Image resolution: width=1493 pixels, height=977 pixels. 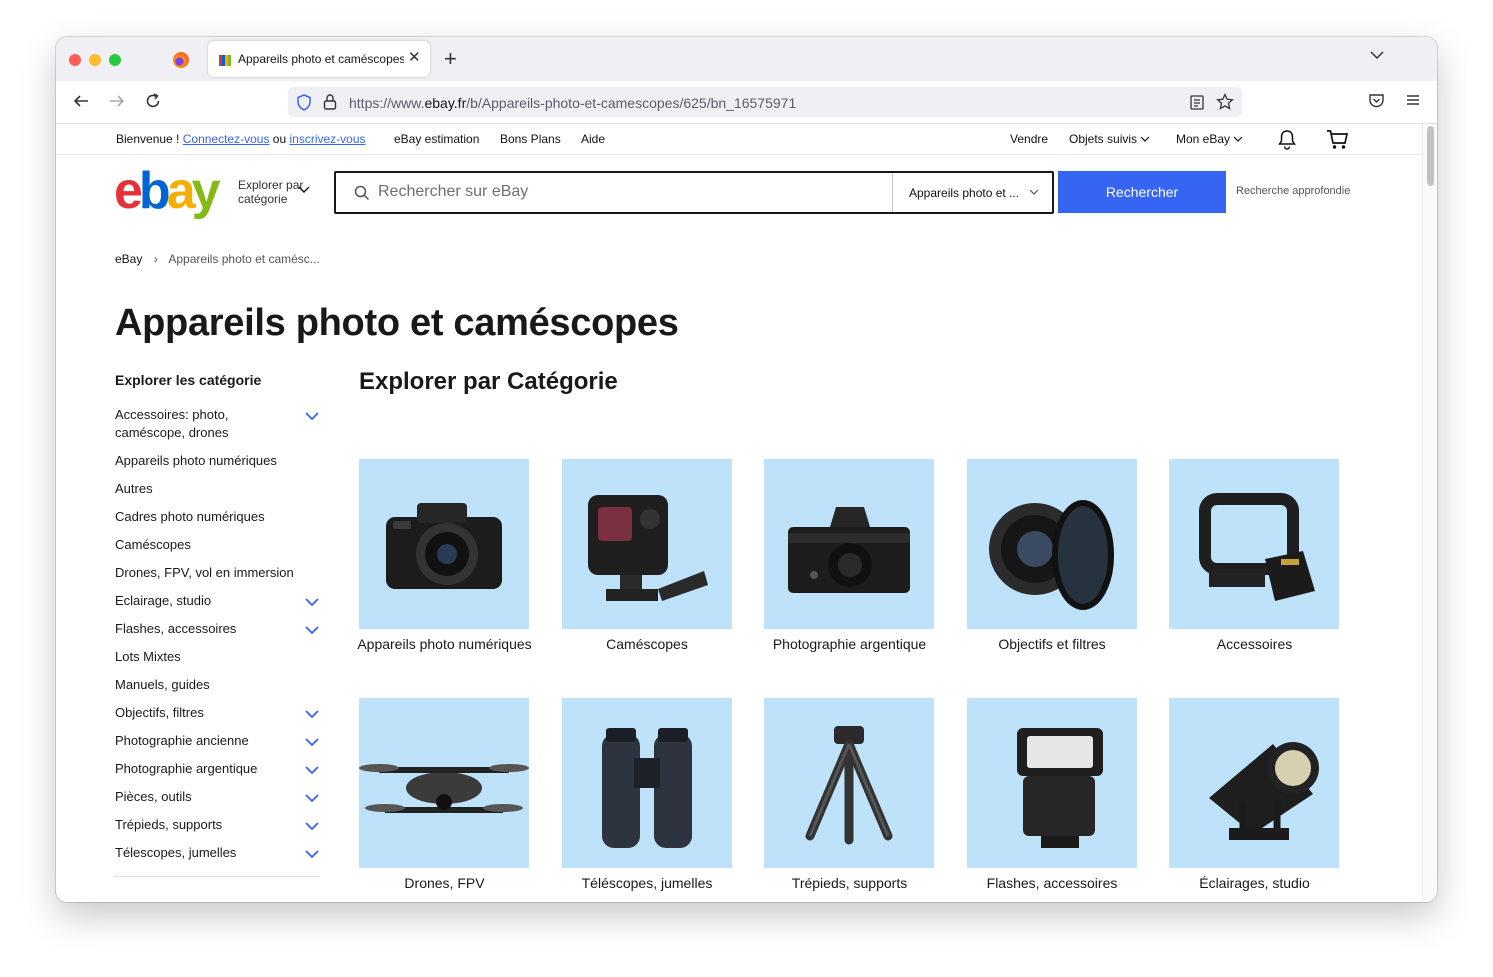 I want to click on sidebar-item: Photographie argentique, so click(x=207, y=769).